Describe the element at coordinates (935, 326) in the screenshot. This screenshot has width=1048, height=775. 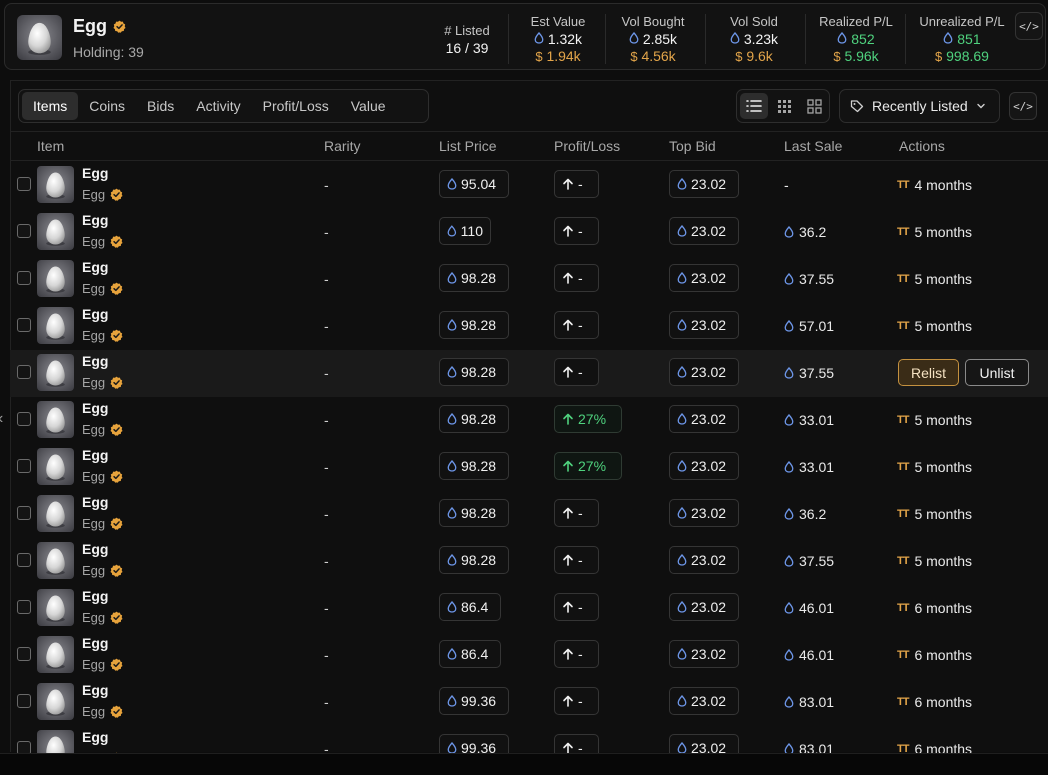
I see `listed-time: TT 5 months` at that location.